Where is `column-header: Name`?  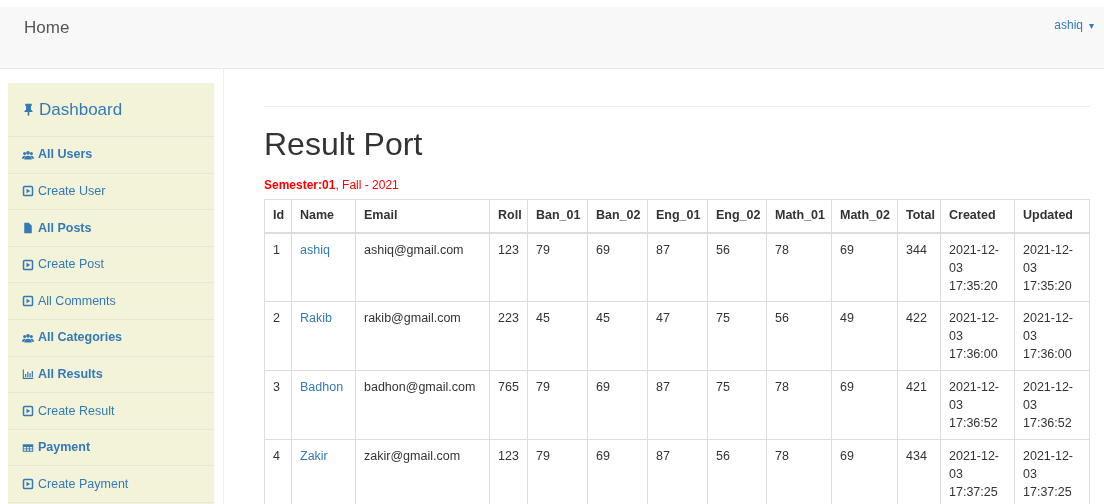 column-header: Name is located at coordinates (317, 215).